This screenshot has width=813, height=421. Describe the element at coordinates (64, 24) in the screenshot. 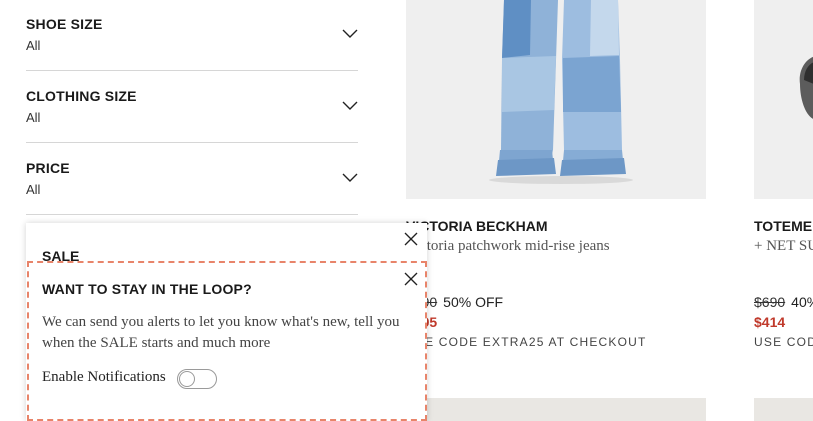

I see `filter-title: SHOE SIZE` at that location.